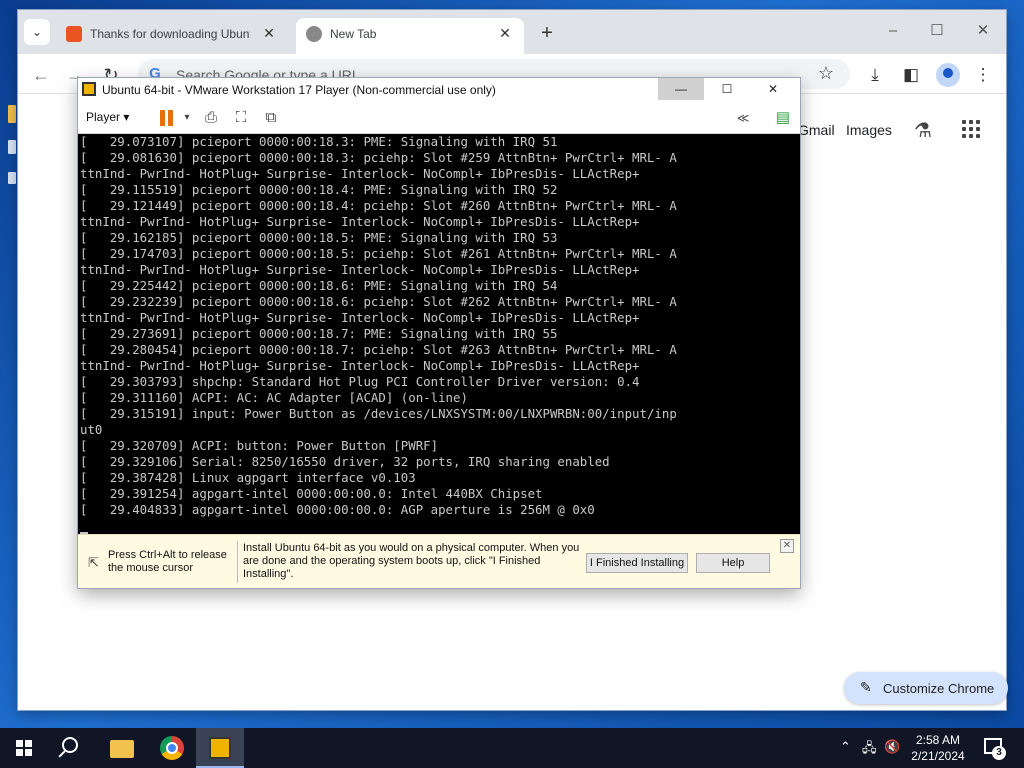 The height and width of the screenshot is (768, 1024). I want to click on clock-time: 2:58 AM, so click(938, 740).